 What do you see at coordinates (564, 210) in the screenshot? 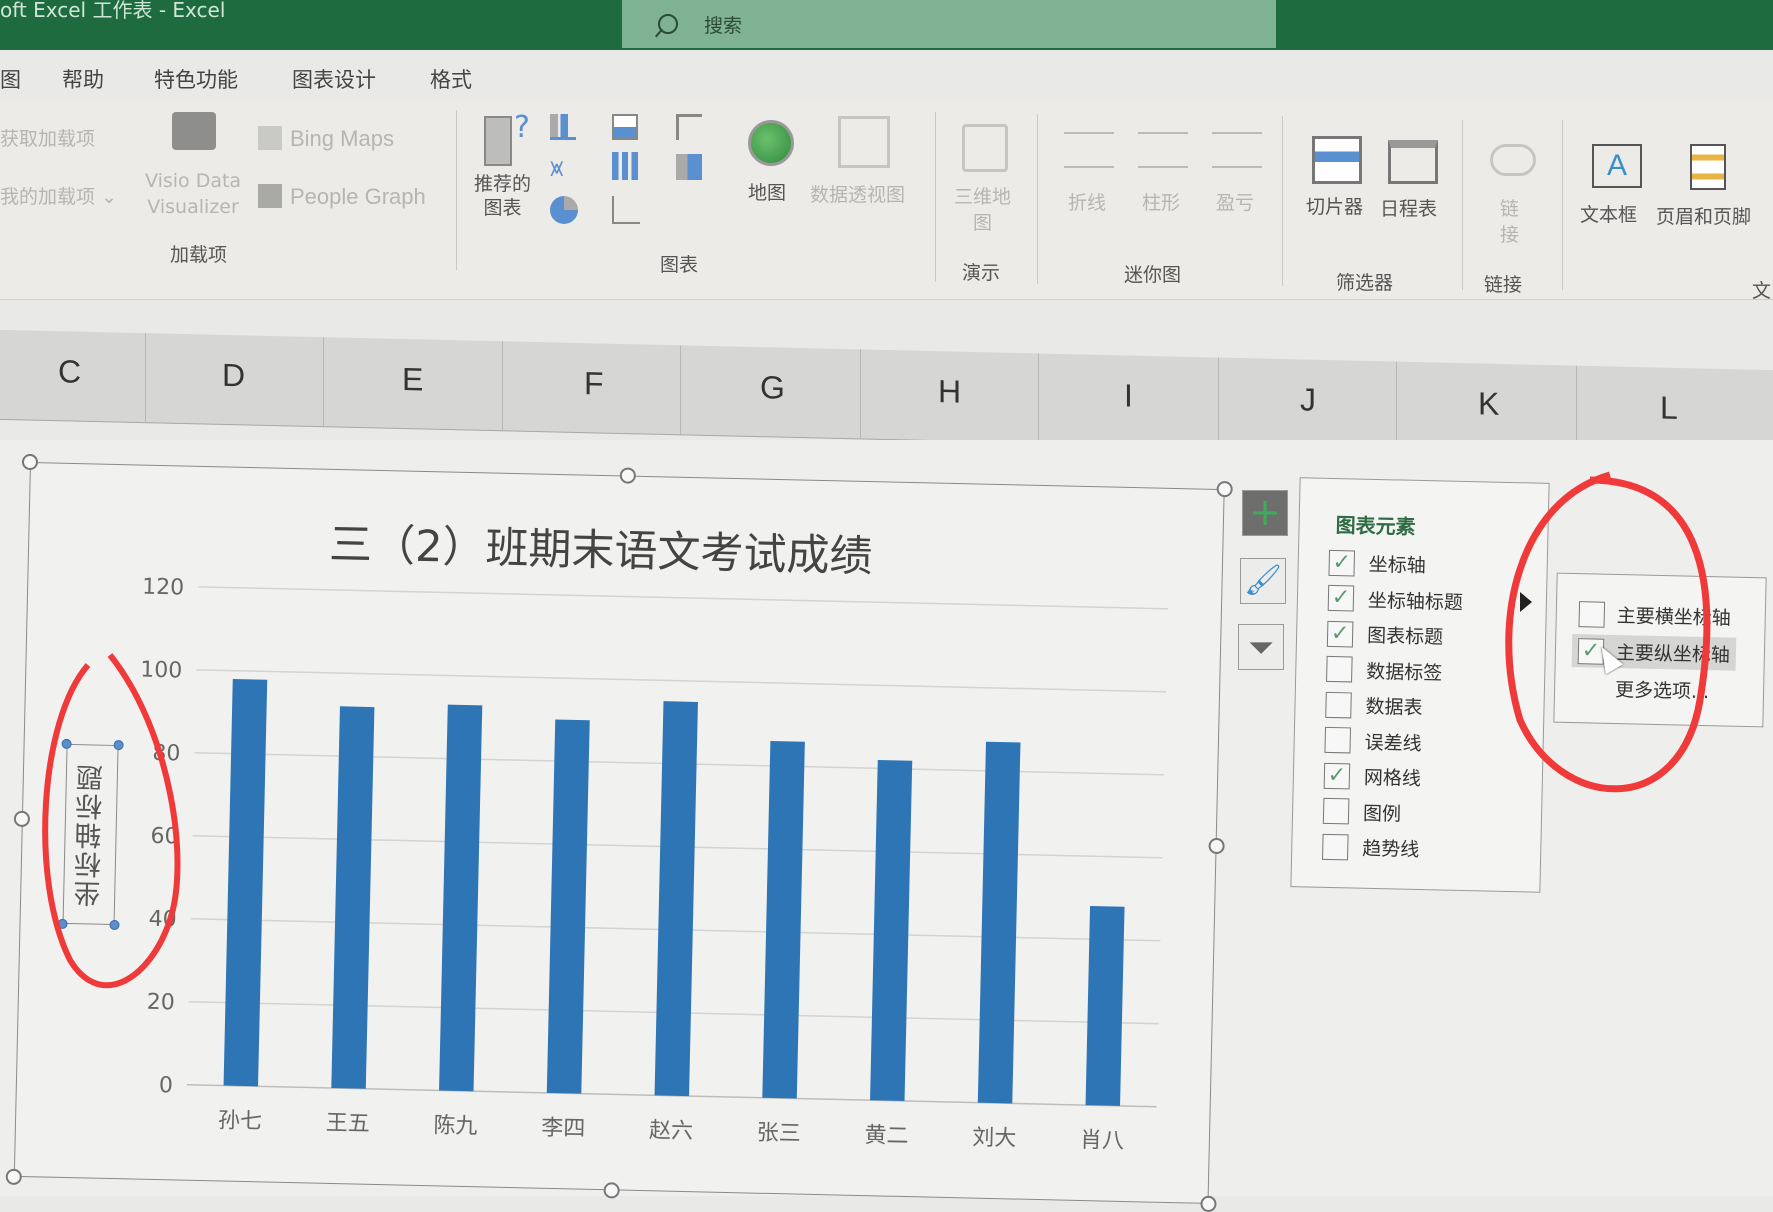
I see `pie-chart-icon` at bounding box center [564, 210].